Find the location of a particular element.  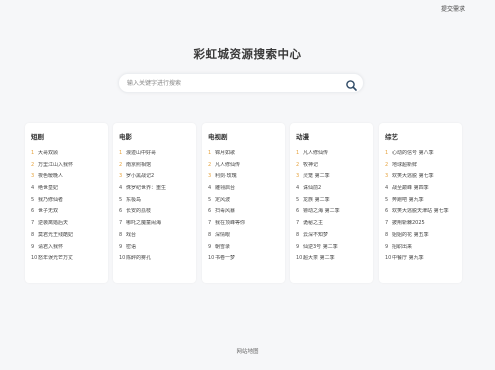

sitemap-link: 网站地图 is located at coordinates (247, 351).